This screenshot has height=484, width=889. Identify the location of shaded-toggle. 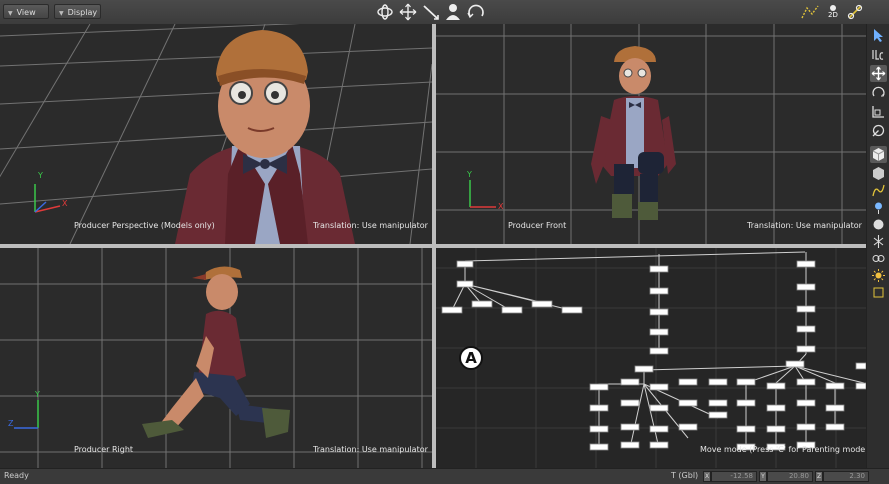
(878, 173).